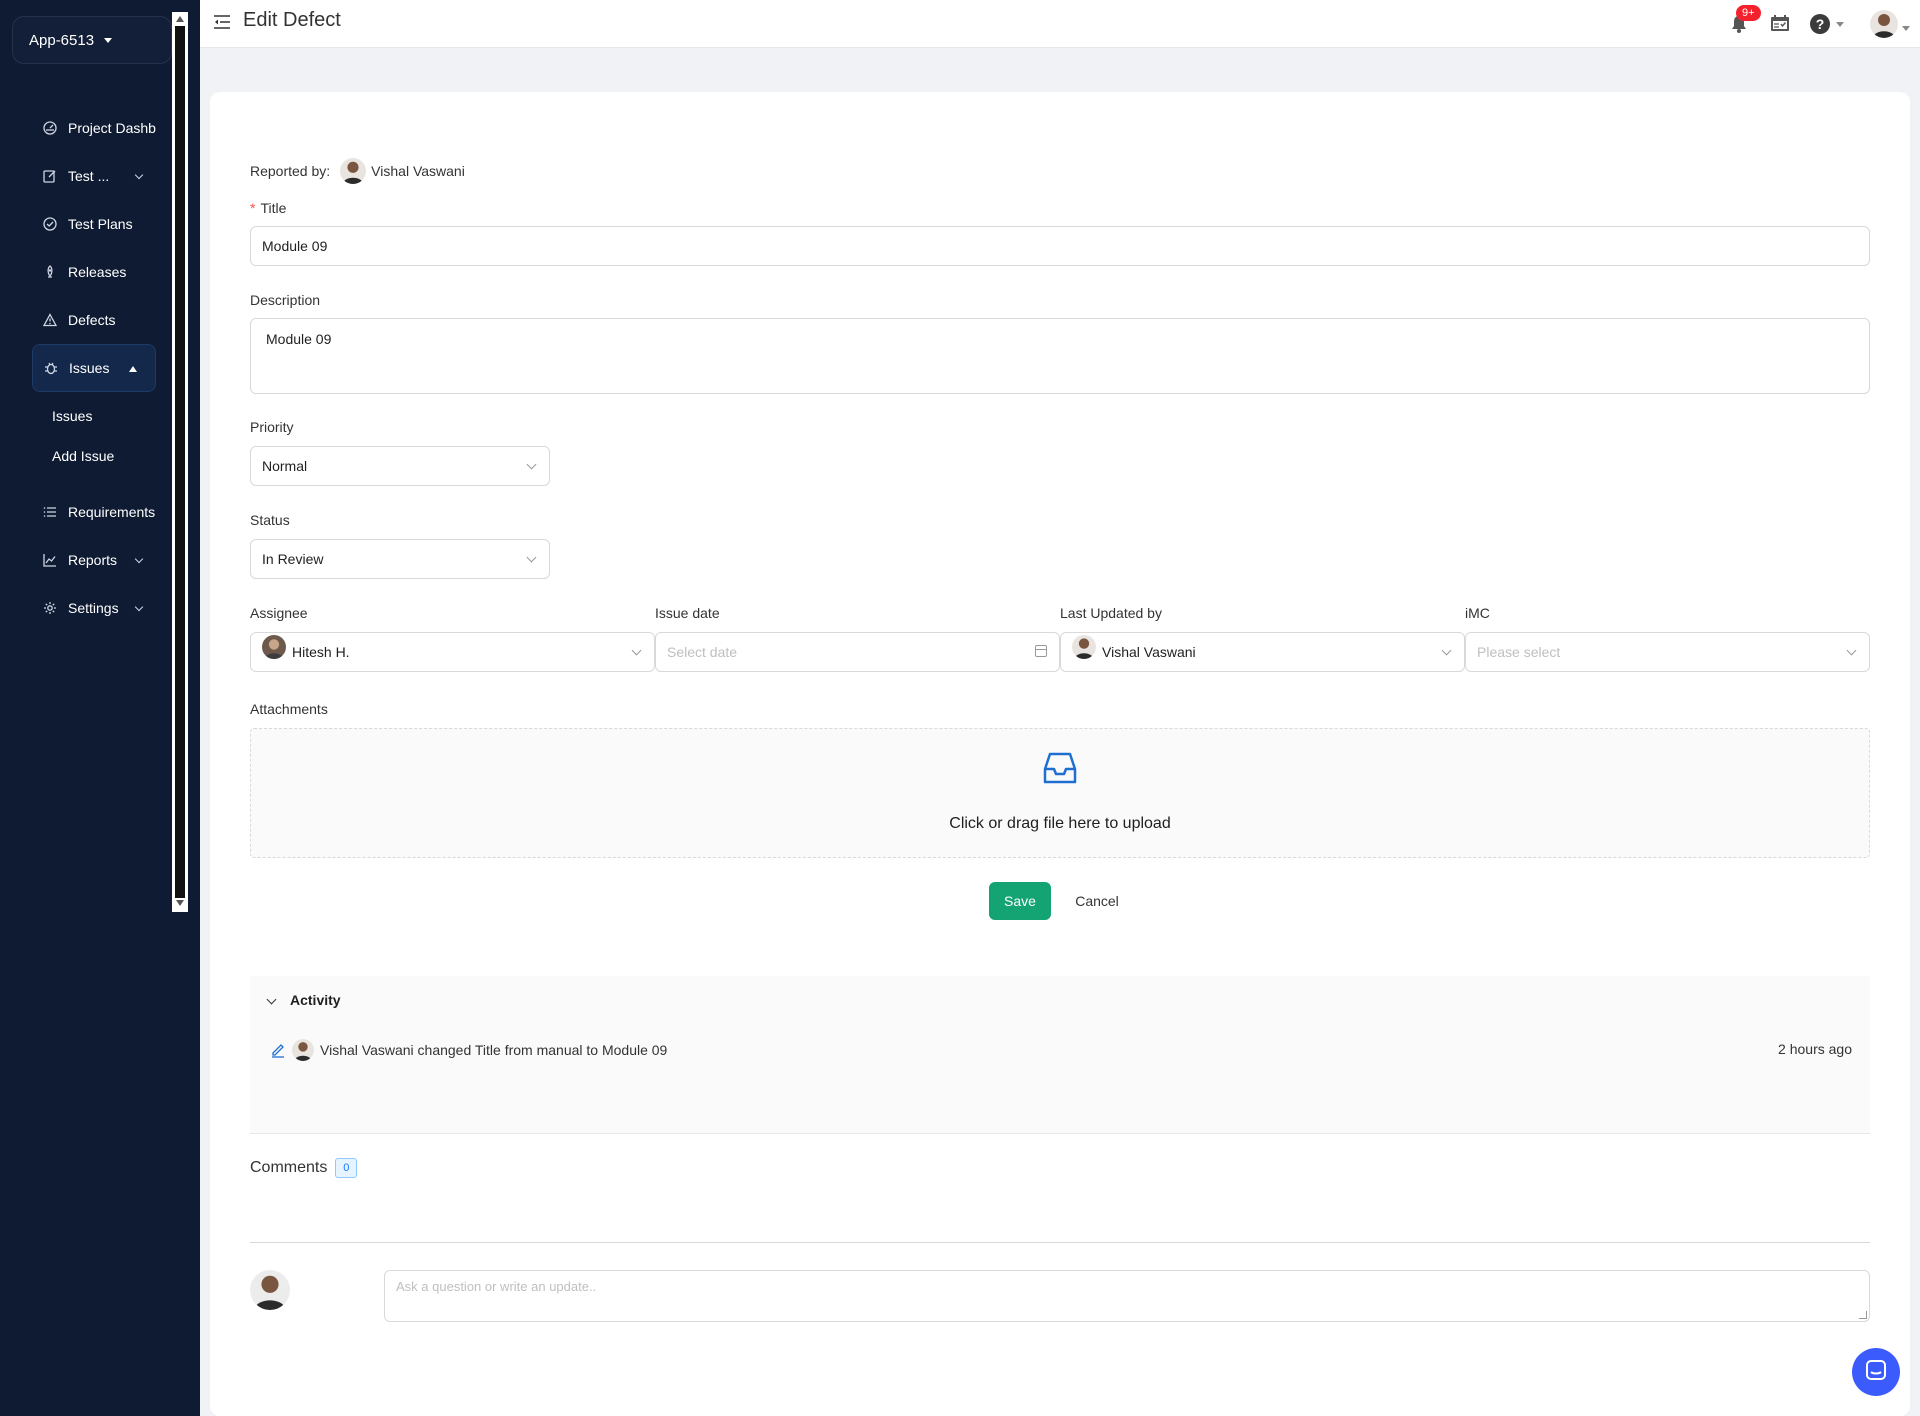  I want to click on submenu-item-issues: Issues, so click(94, 416).